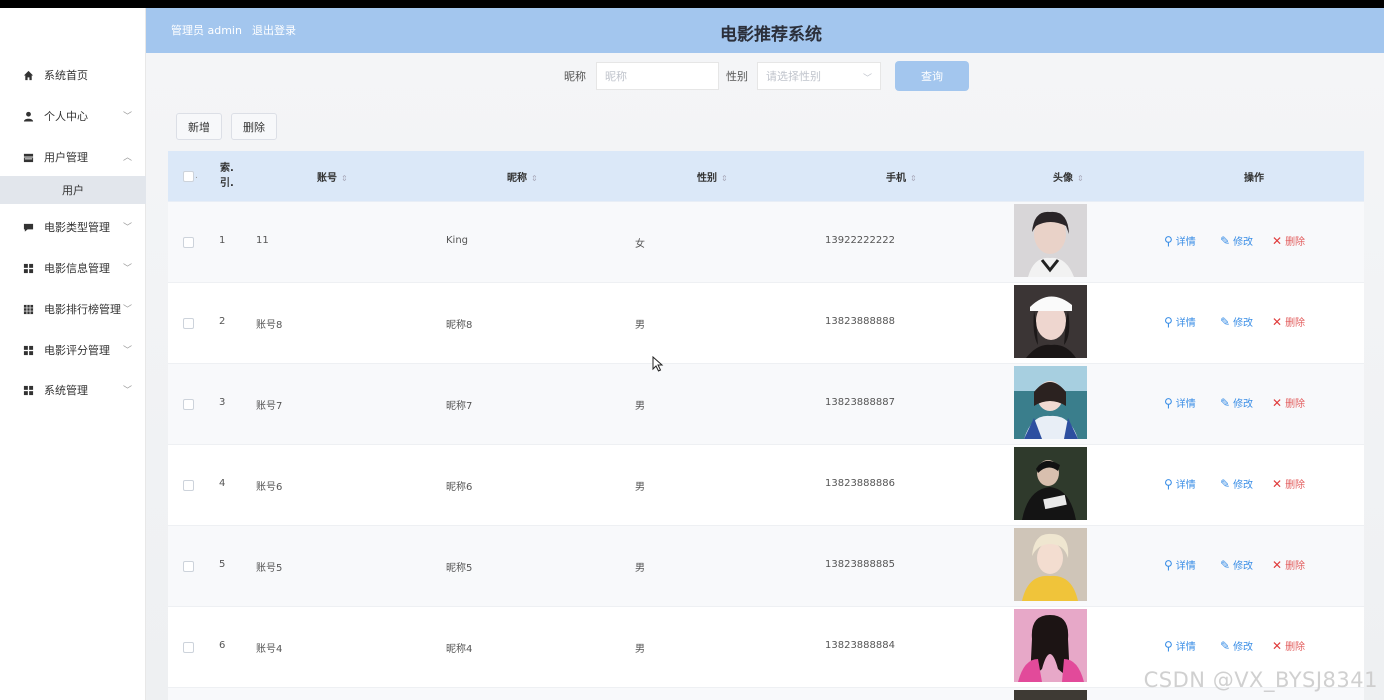 The height and width of the screenshot is (700, 1384). I want to click on nickname-search-input, so click(657, 76).